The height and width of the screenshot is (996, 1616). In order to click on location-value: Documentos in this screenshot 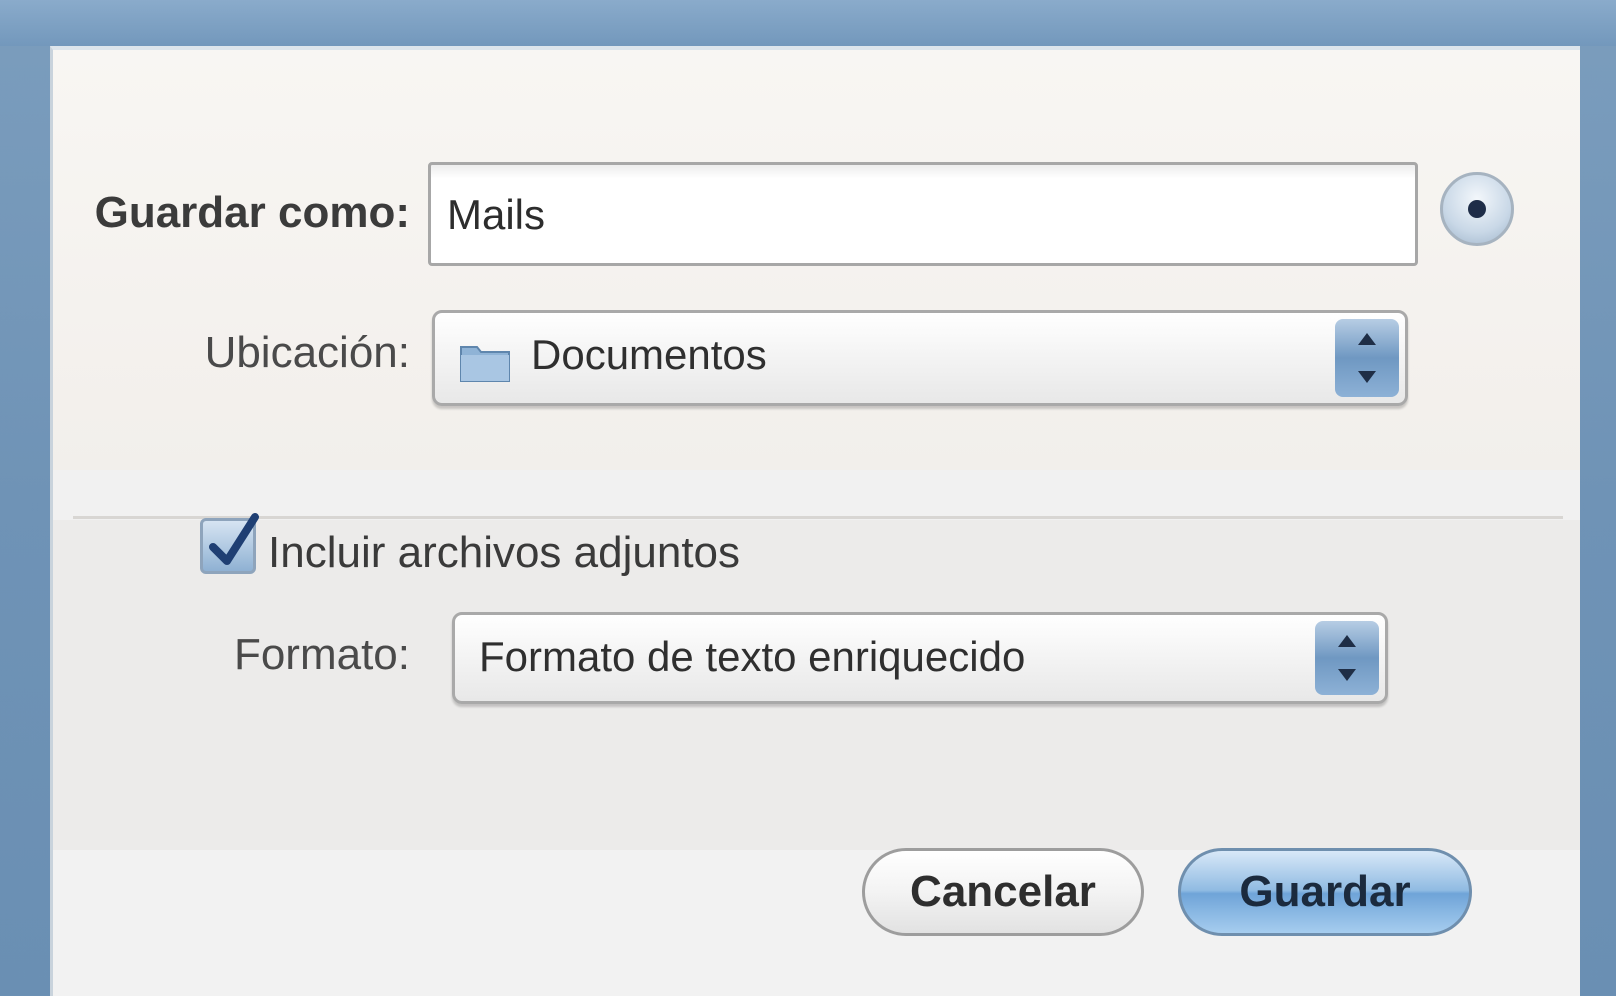, I will do `click(649, 354)`.